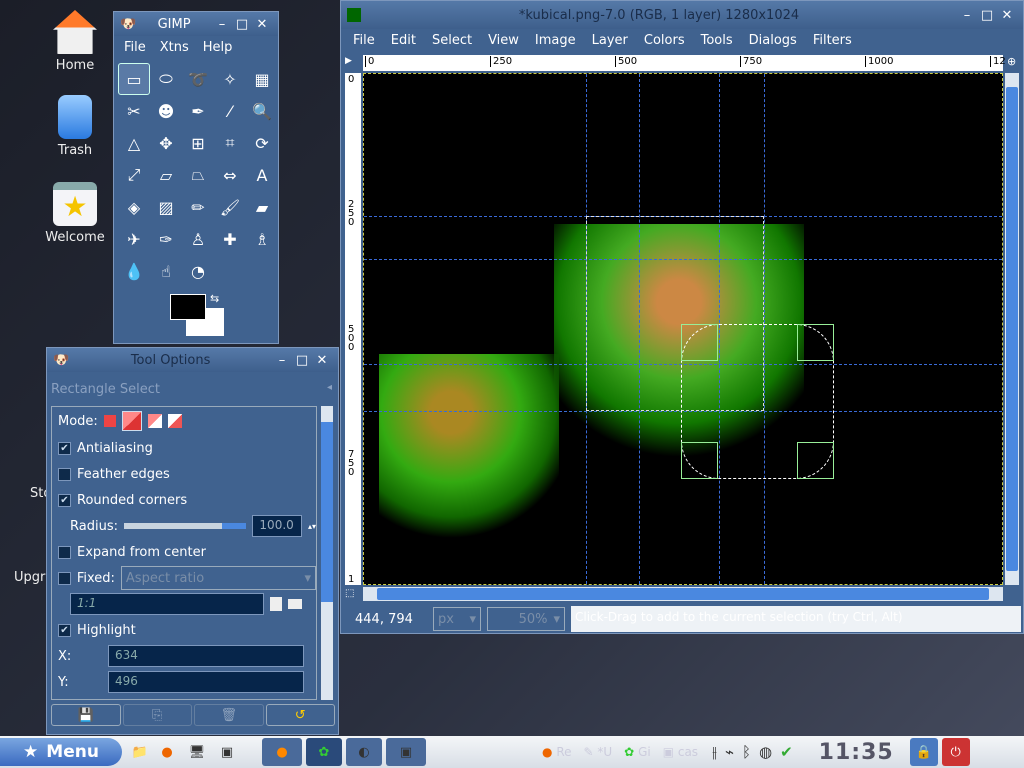  I want to click on tool-perspective: ⏢, so click(198, 175).